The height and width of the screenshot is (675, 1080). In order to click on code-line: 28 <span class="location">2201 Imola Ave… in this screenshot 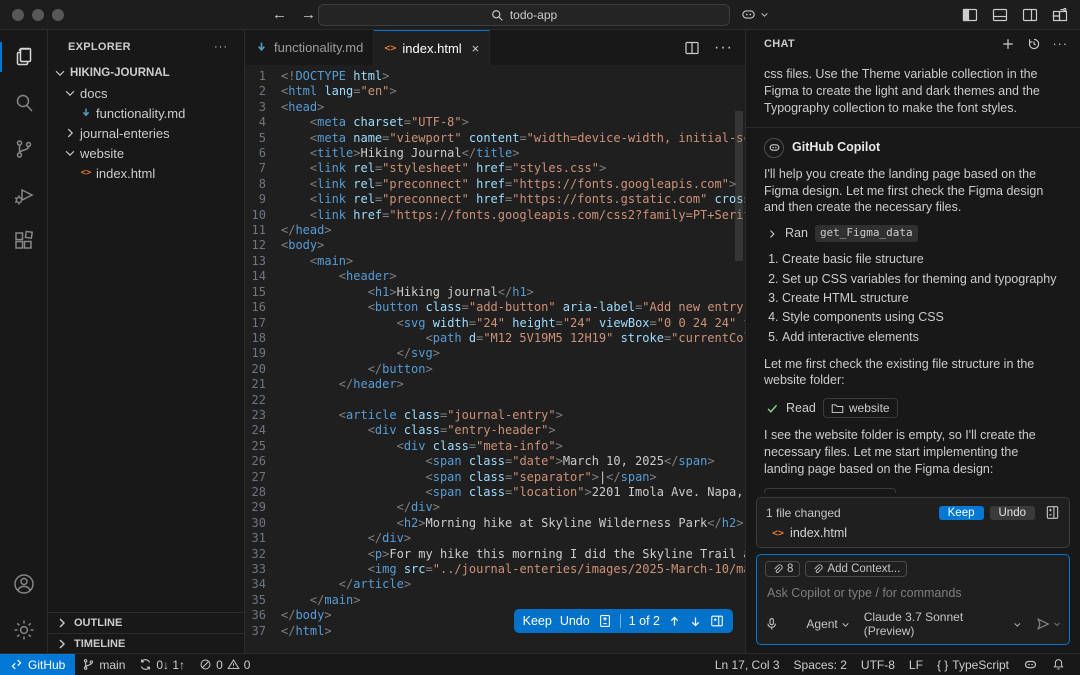, I will do `click(497, 491)`.